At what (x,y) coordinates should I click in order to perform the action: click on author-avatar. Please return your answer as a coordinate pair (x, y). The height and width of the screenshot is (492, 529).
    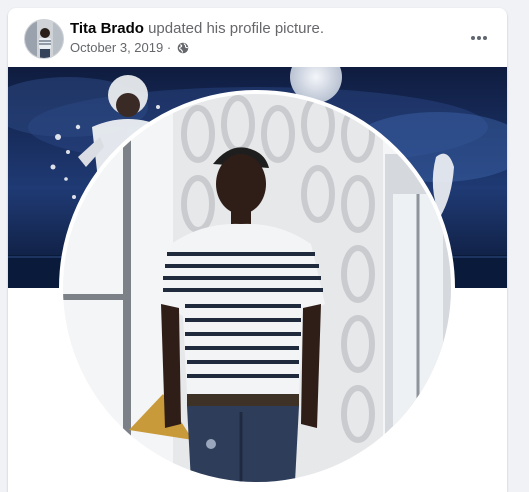
    Looking at the image, I should click on (44, 39).